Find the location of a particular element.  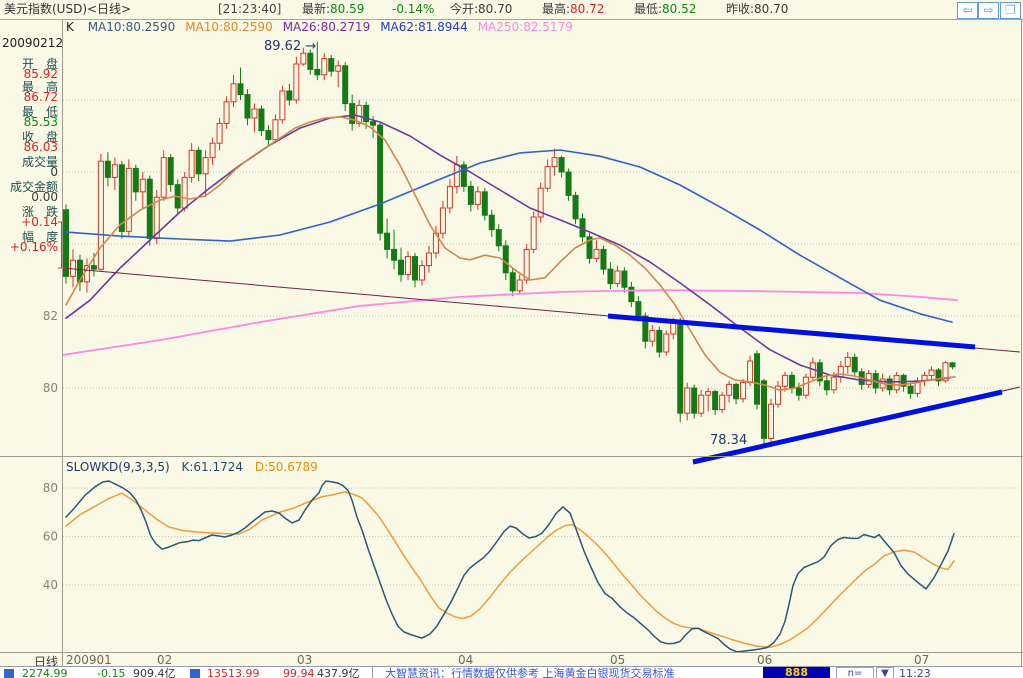

xaxis-divider is located at coordinates (511, 652).